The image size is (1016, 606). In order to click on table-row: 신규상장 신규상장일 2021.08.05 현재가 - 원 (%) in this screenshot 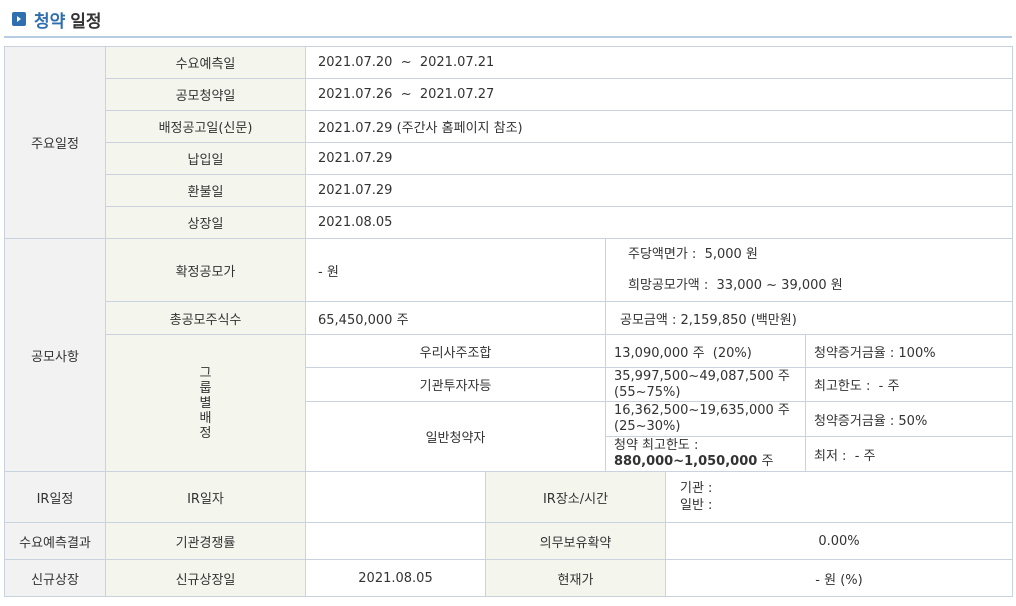, I will do `click(508, 578)`.